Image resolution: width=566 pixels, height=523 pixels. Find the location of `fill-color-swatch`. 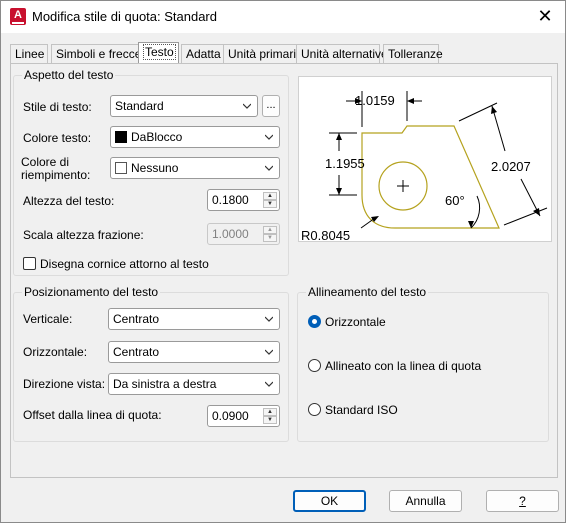

fill-color-swatch is located at coordinates (121, 168).